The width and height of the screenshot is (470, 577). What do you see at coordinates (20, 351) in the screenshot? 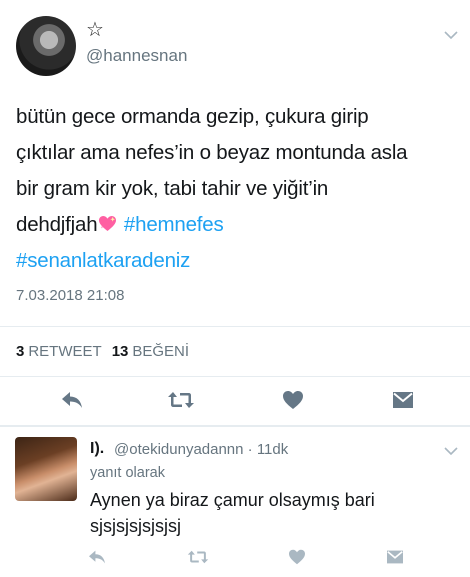
I see `retweet-count: 3` at bounding box center [20, 351].